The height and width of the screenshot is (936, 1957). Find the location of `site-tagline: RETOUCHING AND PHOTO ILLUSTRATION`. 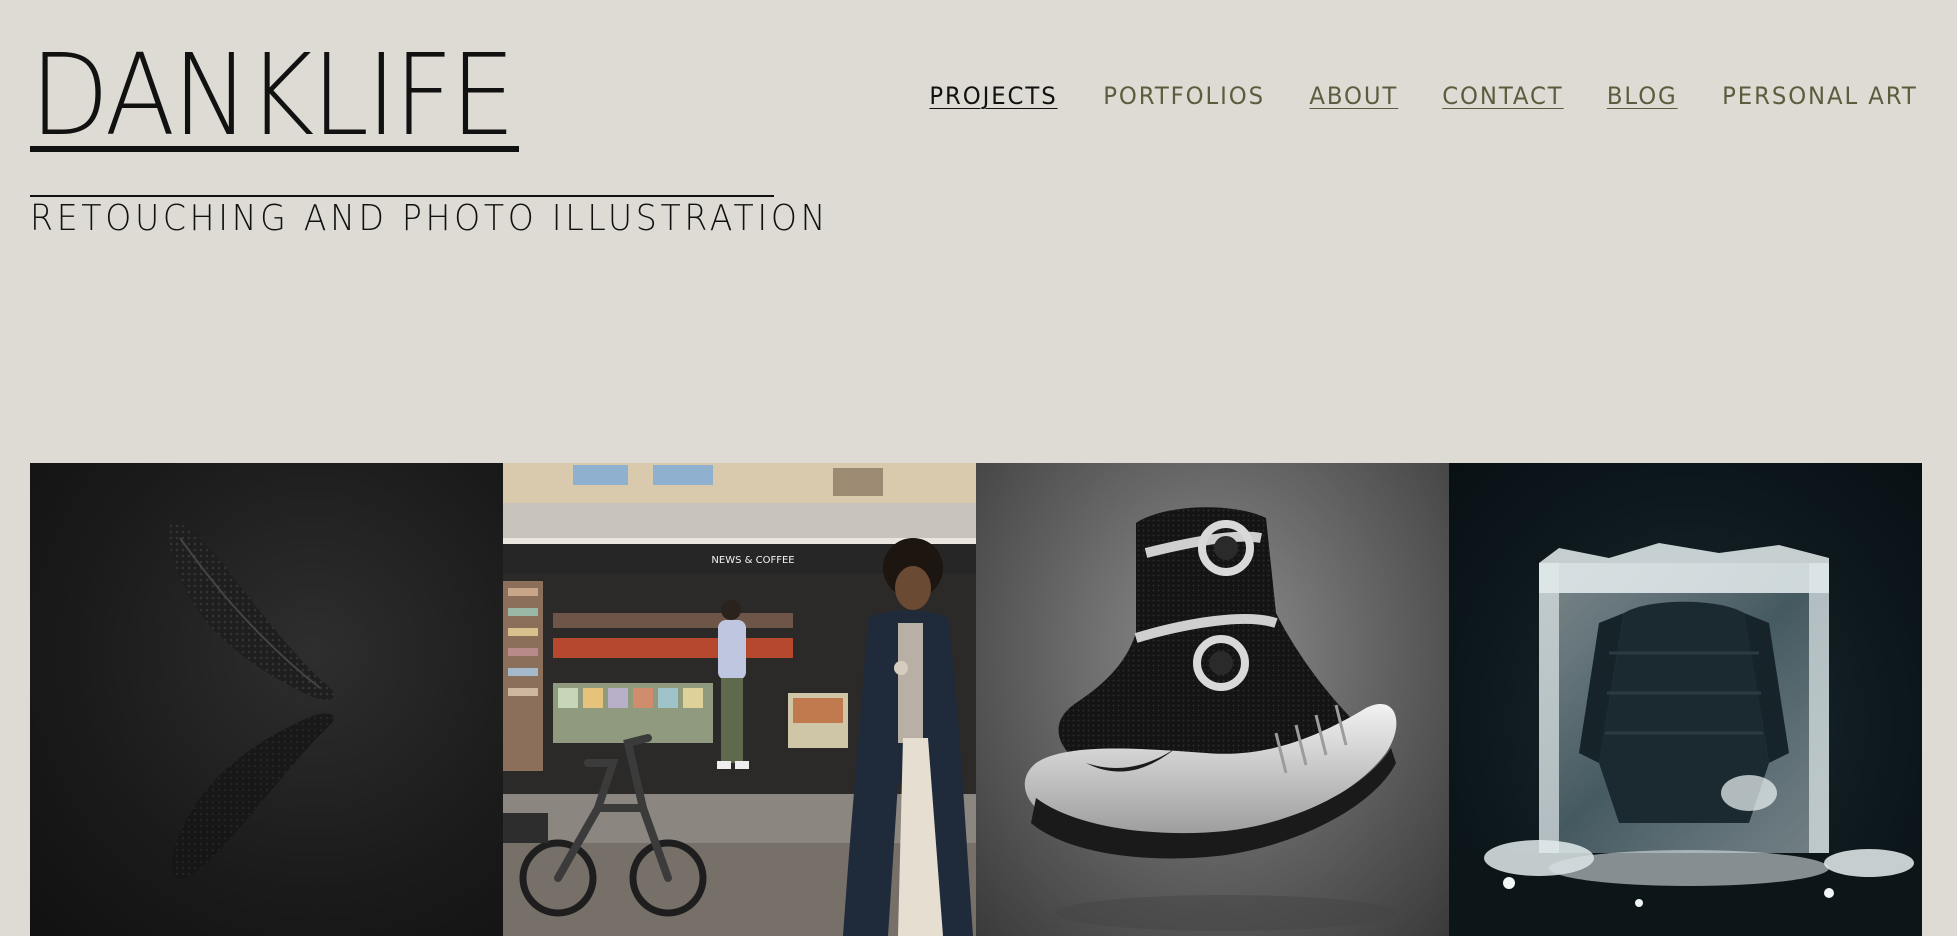

site-tagline: RETOUCHING AND PHOTO ILLUSTRATION is located at coordinates (430, 218).